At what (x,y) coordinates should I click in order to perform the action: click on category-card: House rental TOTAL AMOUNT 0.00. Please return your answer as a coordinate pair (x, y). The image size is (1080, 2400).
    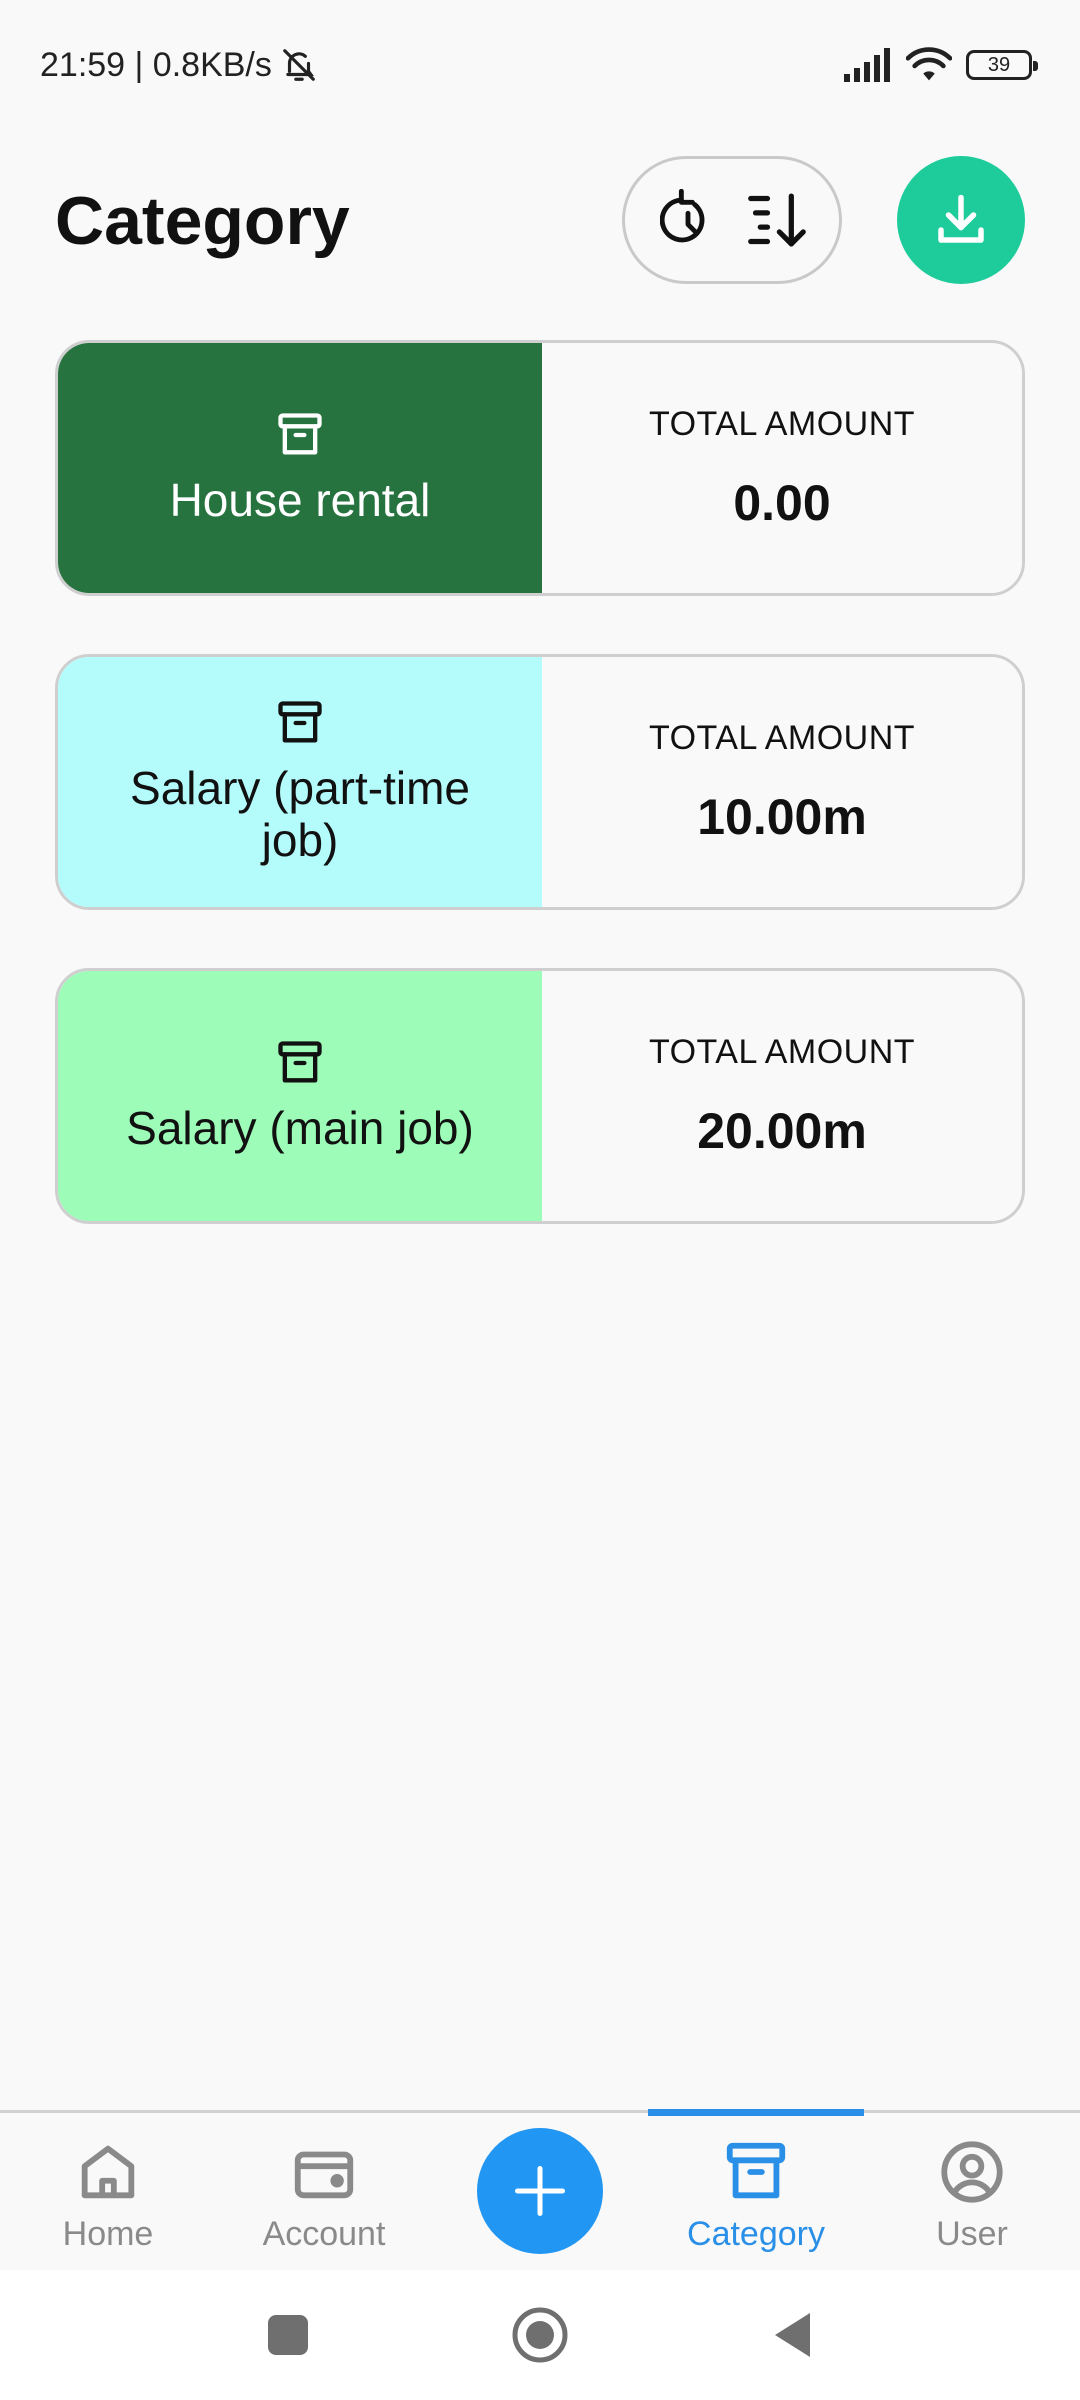
    Looking at the image, I should click on (540, 468).